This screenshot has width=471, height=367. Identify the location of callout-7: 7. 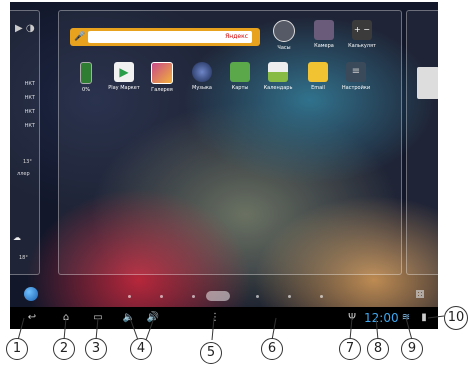
(350, 349).